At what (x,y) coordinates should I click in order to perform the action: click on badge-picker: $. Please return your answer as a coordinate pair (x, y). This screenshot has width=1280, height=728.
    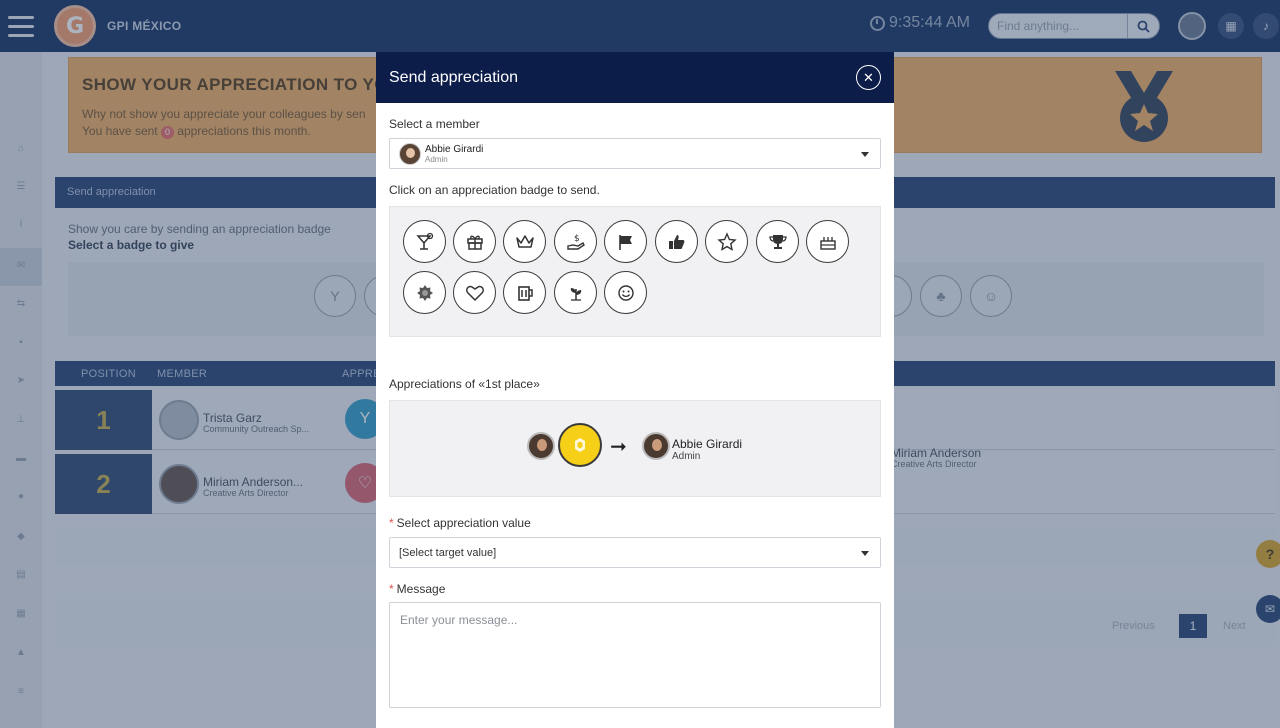
    Looking at the image, I should click on (635, 271).